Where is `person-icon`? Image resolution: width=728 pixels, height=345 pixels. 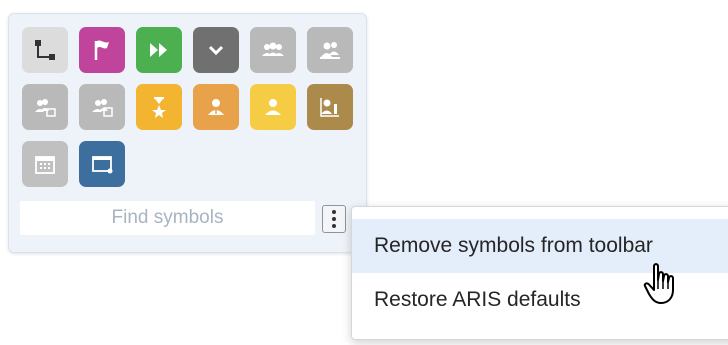
person-icon is located at coordinates (273, 107).